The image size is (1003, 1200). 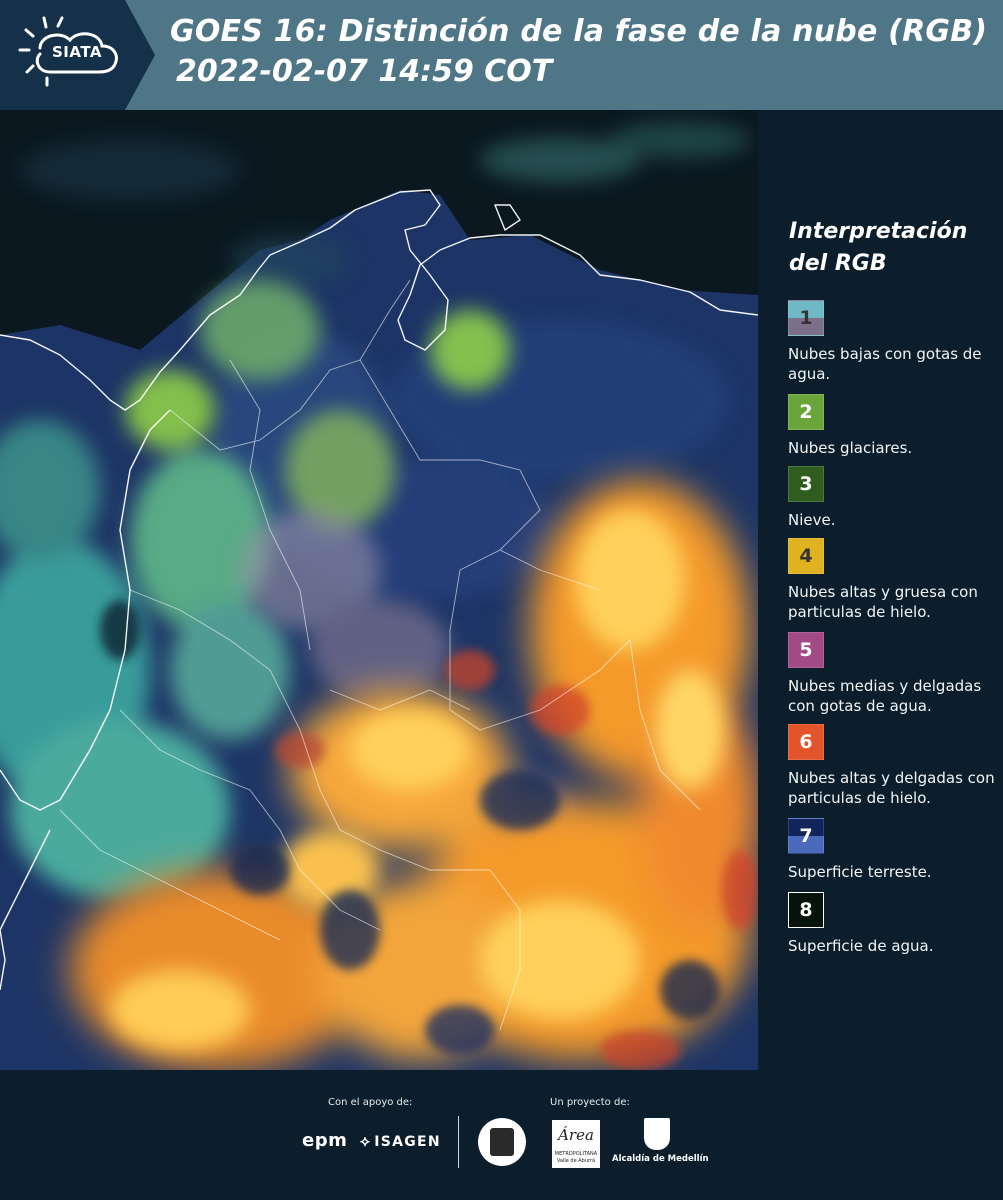 I want to click on legend-swatch-7: 7, so click(x=806, y=836).